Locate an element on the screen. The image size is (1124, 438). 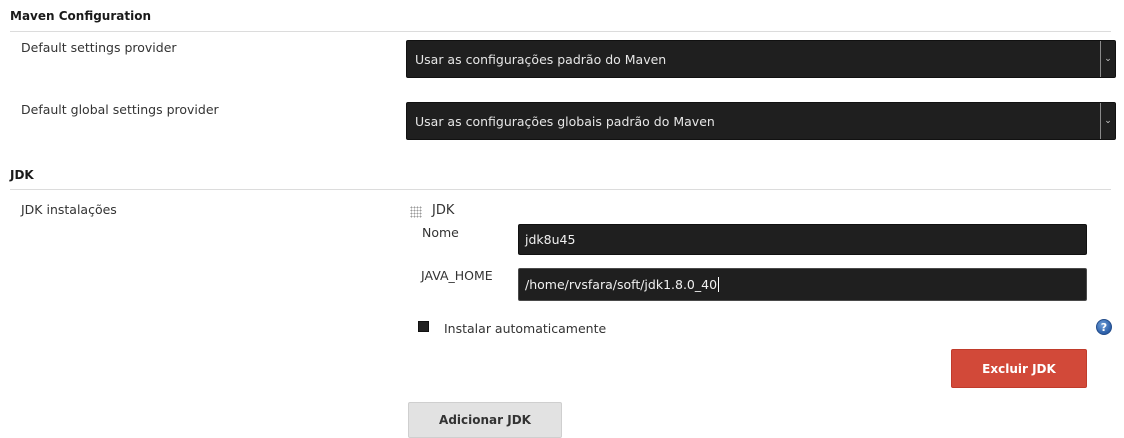
jdk-name-input: jdk8u45 is located at coordinates (802, 239).